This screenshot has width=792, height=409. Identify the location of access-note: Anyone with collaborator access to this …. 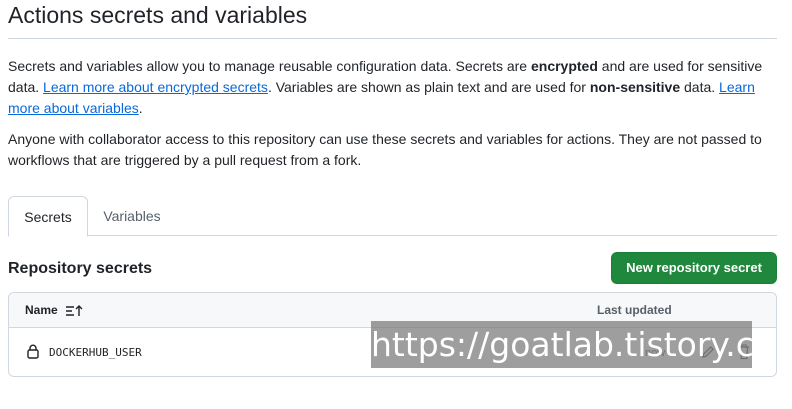
(385, 149).